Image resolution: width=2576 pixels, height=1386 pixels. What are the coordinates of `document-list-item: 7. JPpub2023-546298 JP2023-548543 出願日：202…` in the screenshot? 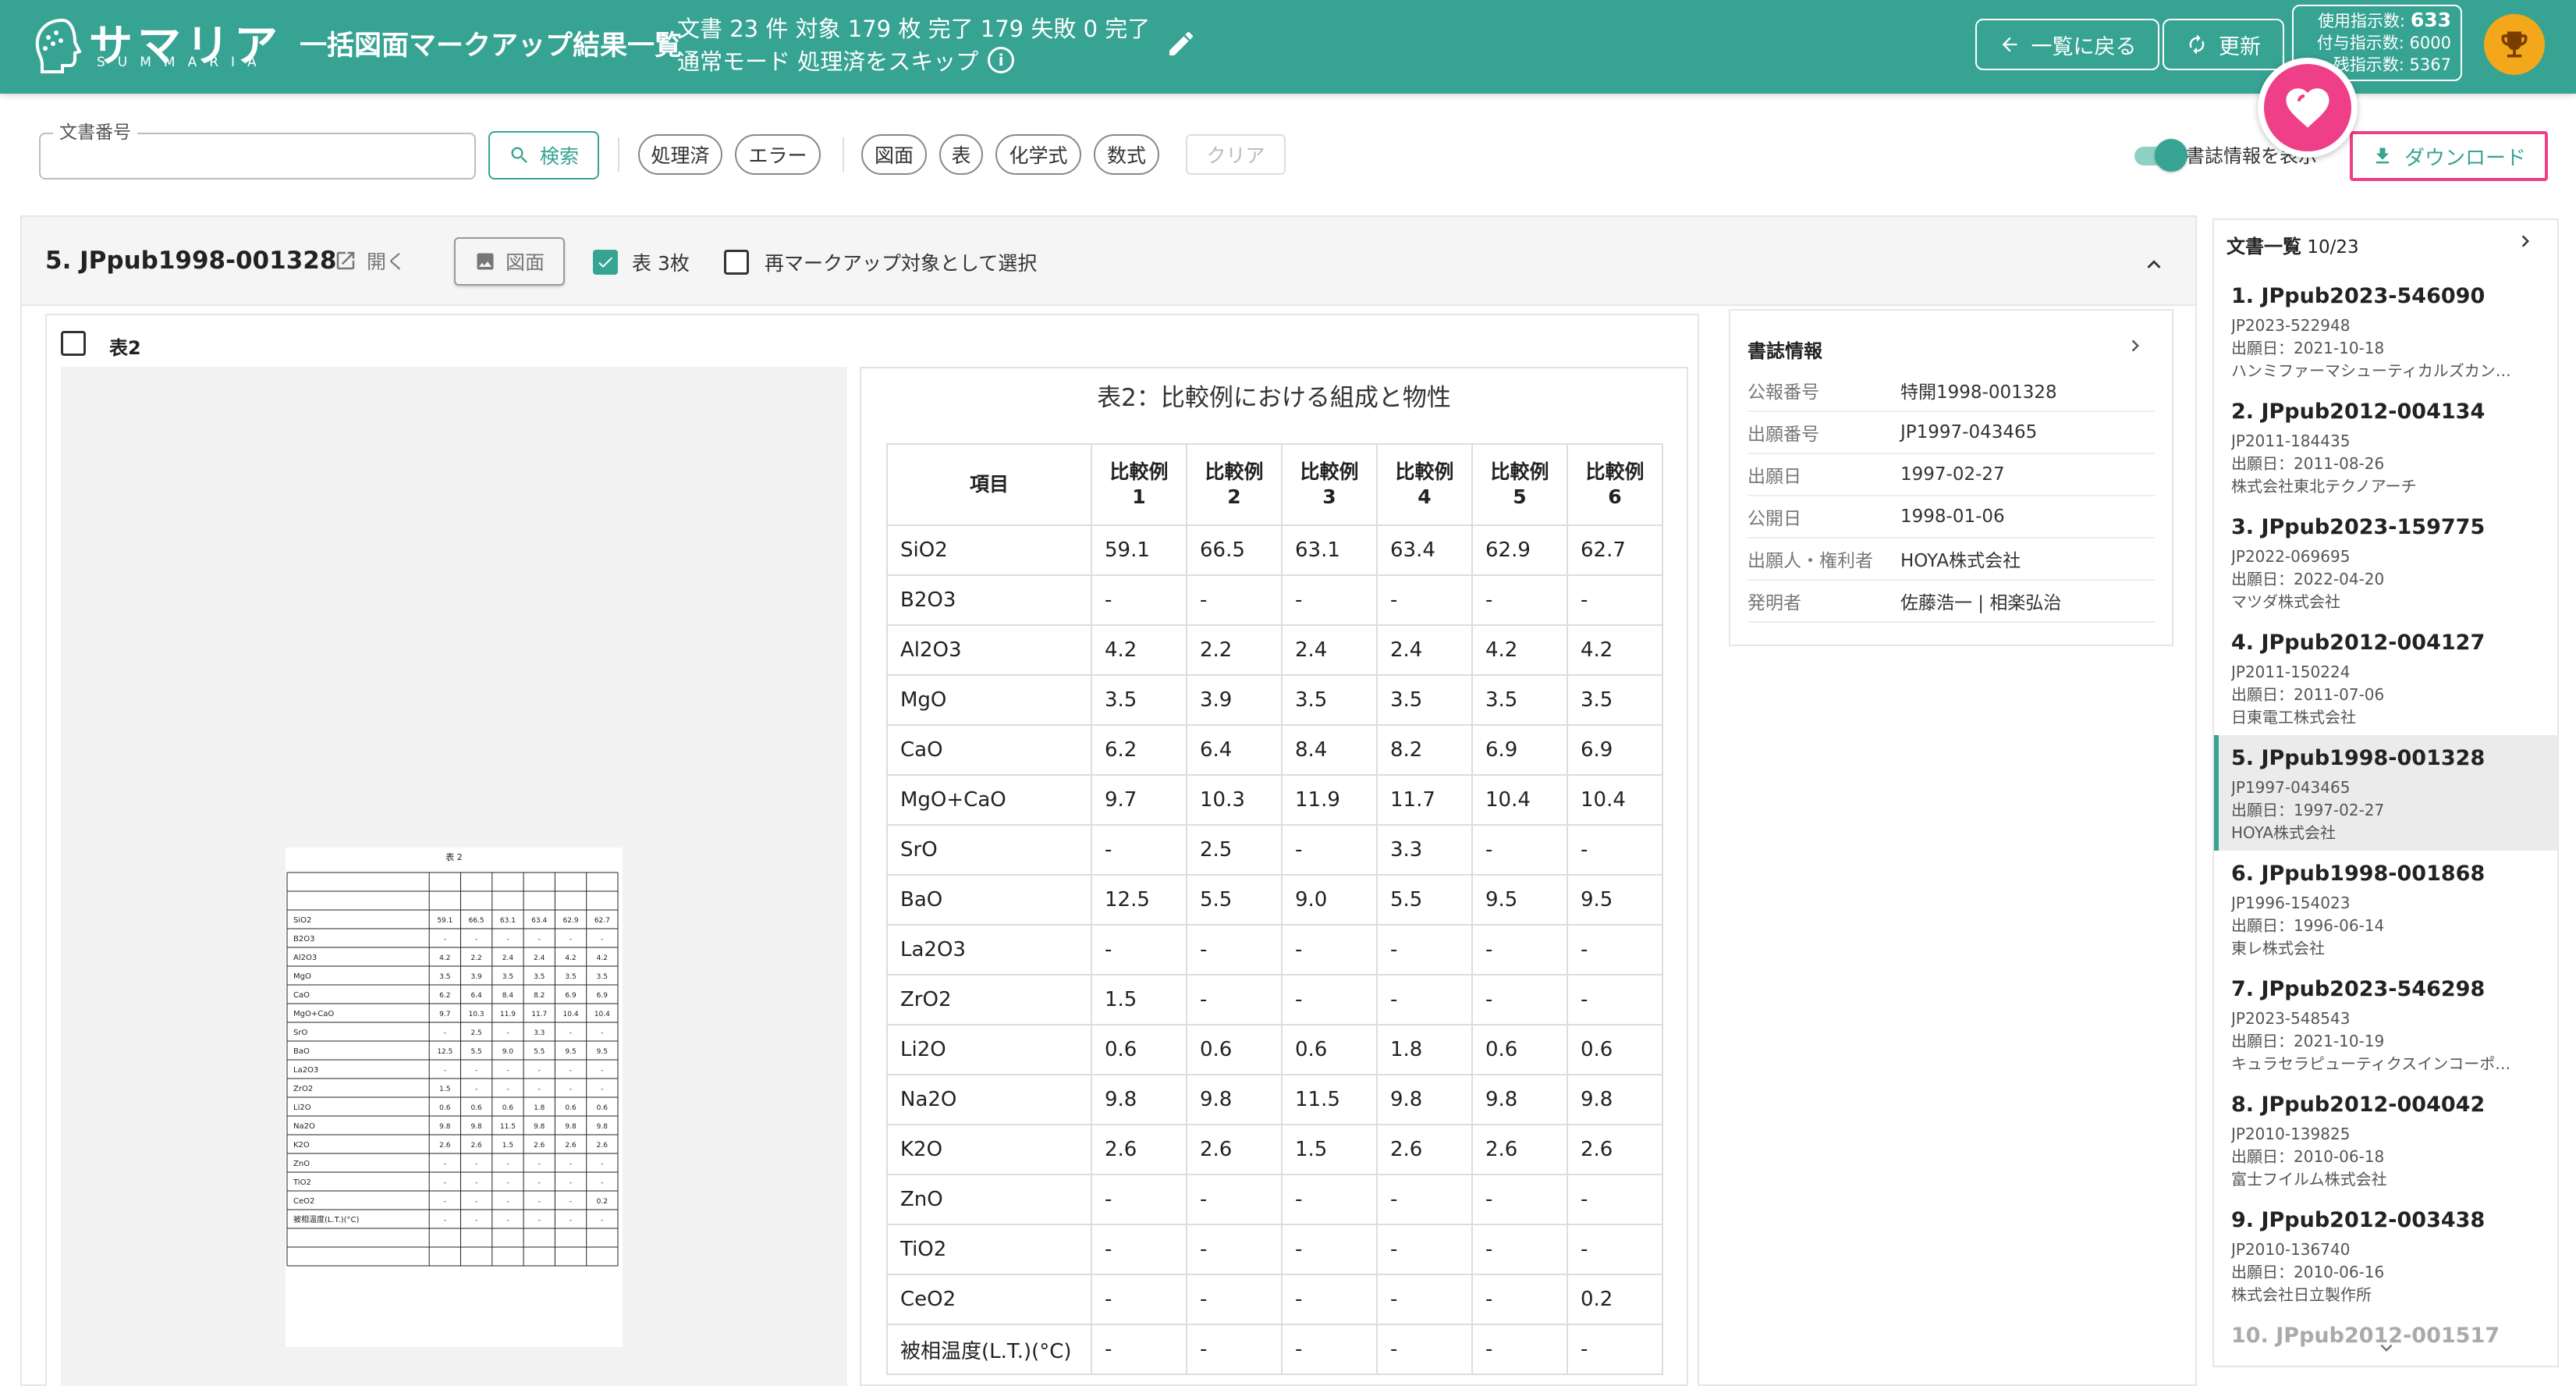 It's located at (2385, 1024).